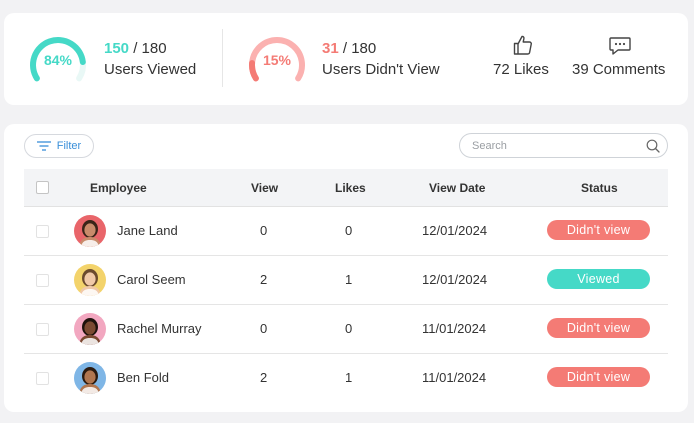 The image size is (694, 423). What do you see at coordinates (43, 146) in the screenshot?
I see `filter-icon` at bounding box center [43, 146].